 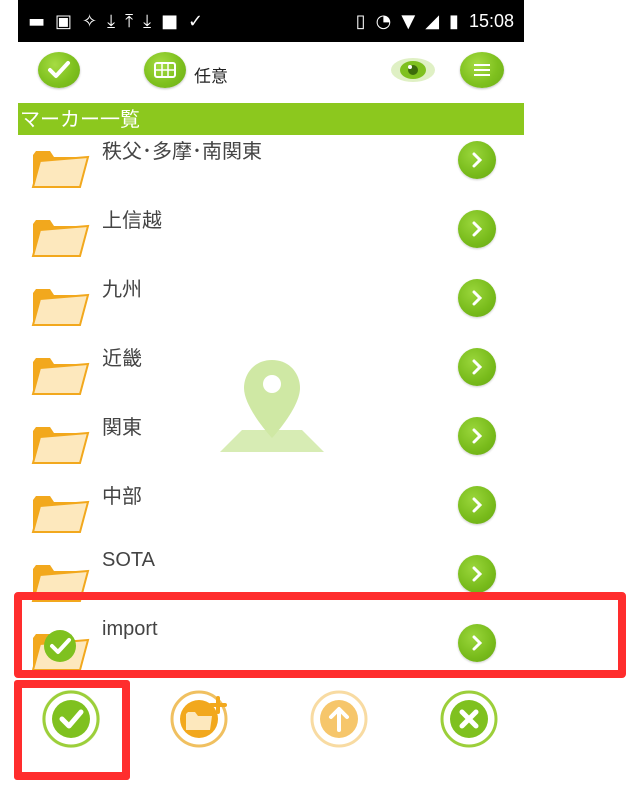 I want to click on list-item: SOTA, so click(x=268, y=584).